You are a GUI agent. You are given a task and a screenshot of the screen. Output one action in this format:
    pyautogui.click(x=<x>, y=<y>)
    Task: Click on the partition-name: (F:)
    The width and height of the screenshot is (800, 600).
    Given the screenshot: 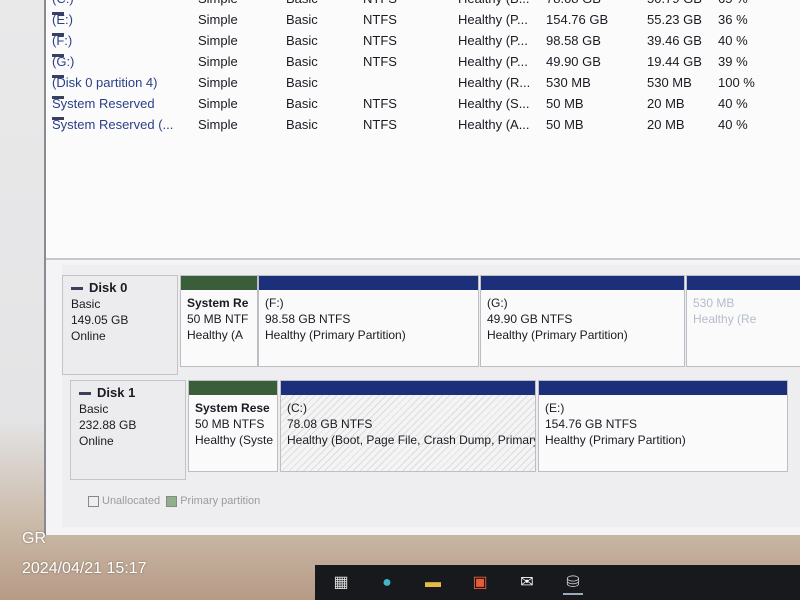 What is the action you would take?
    pyautogui.click(x=274, y=303)
    